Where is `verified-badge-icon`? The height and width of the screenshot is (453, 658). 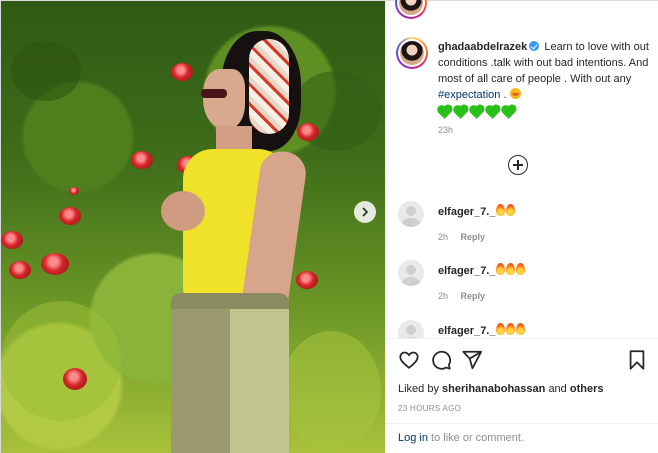 verified-badge-icon is located at coordinates (534, 46).